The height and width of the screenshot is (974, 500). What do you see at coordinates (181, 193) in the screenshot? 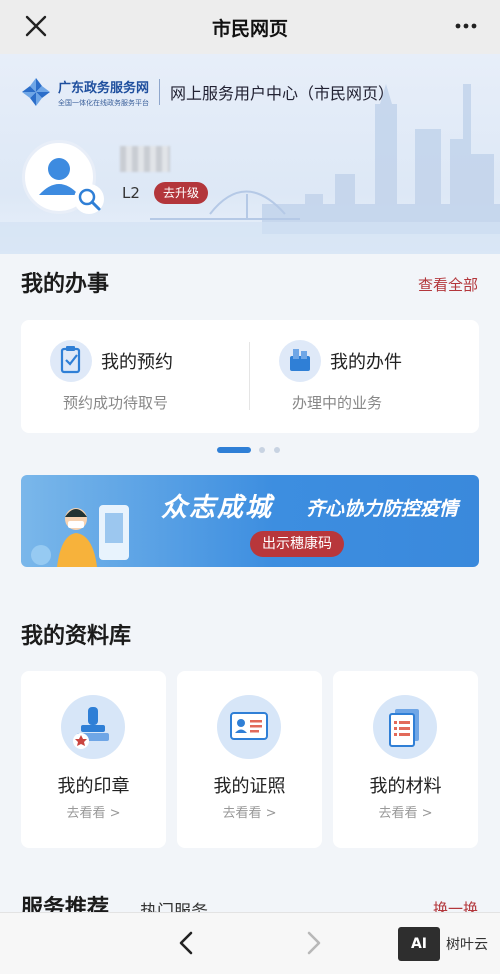
I see `upgrade-button: 去升级` at bounding box center [181, 193].